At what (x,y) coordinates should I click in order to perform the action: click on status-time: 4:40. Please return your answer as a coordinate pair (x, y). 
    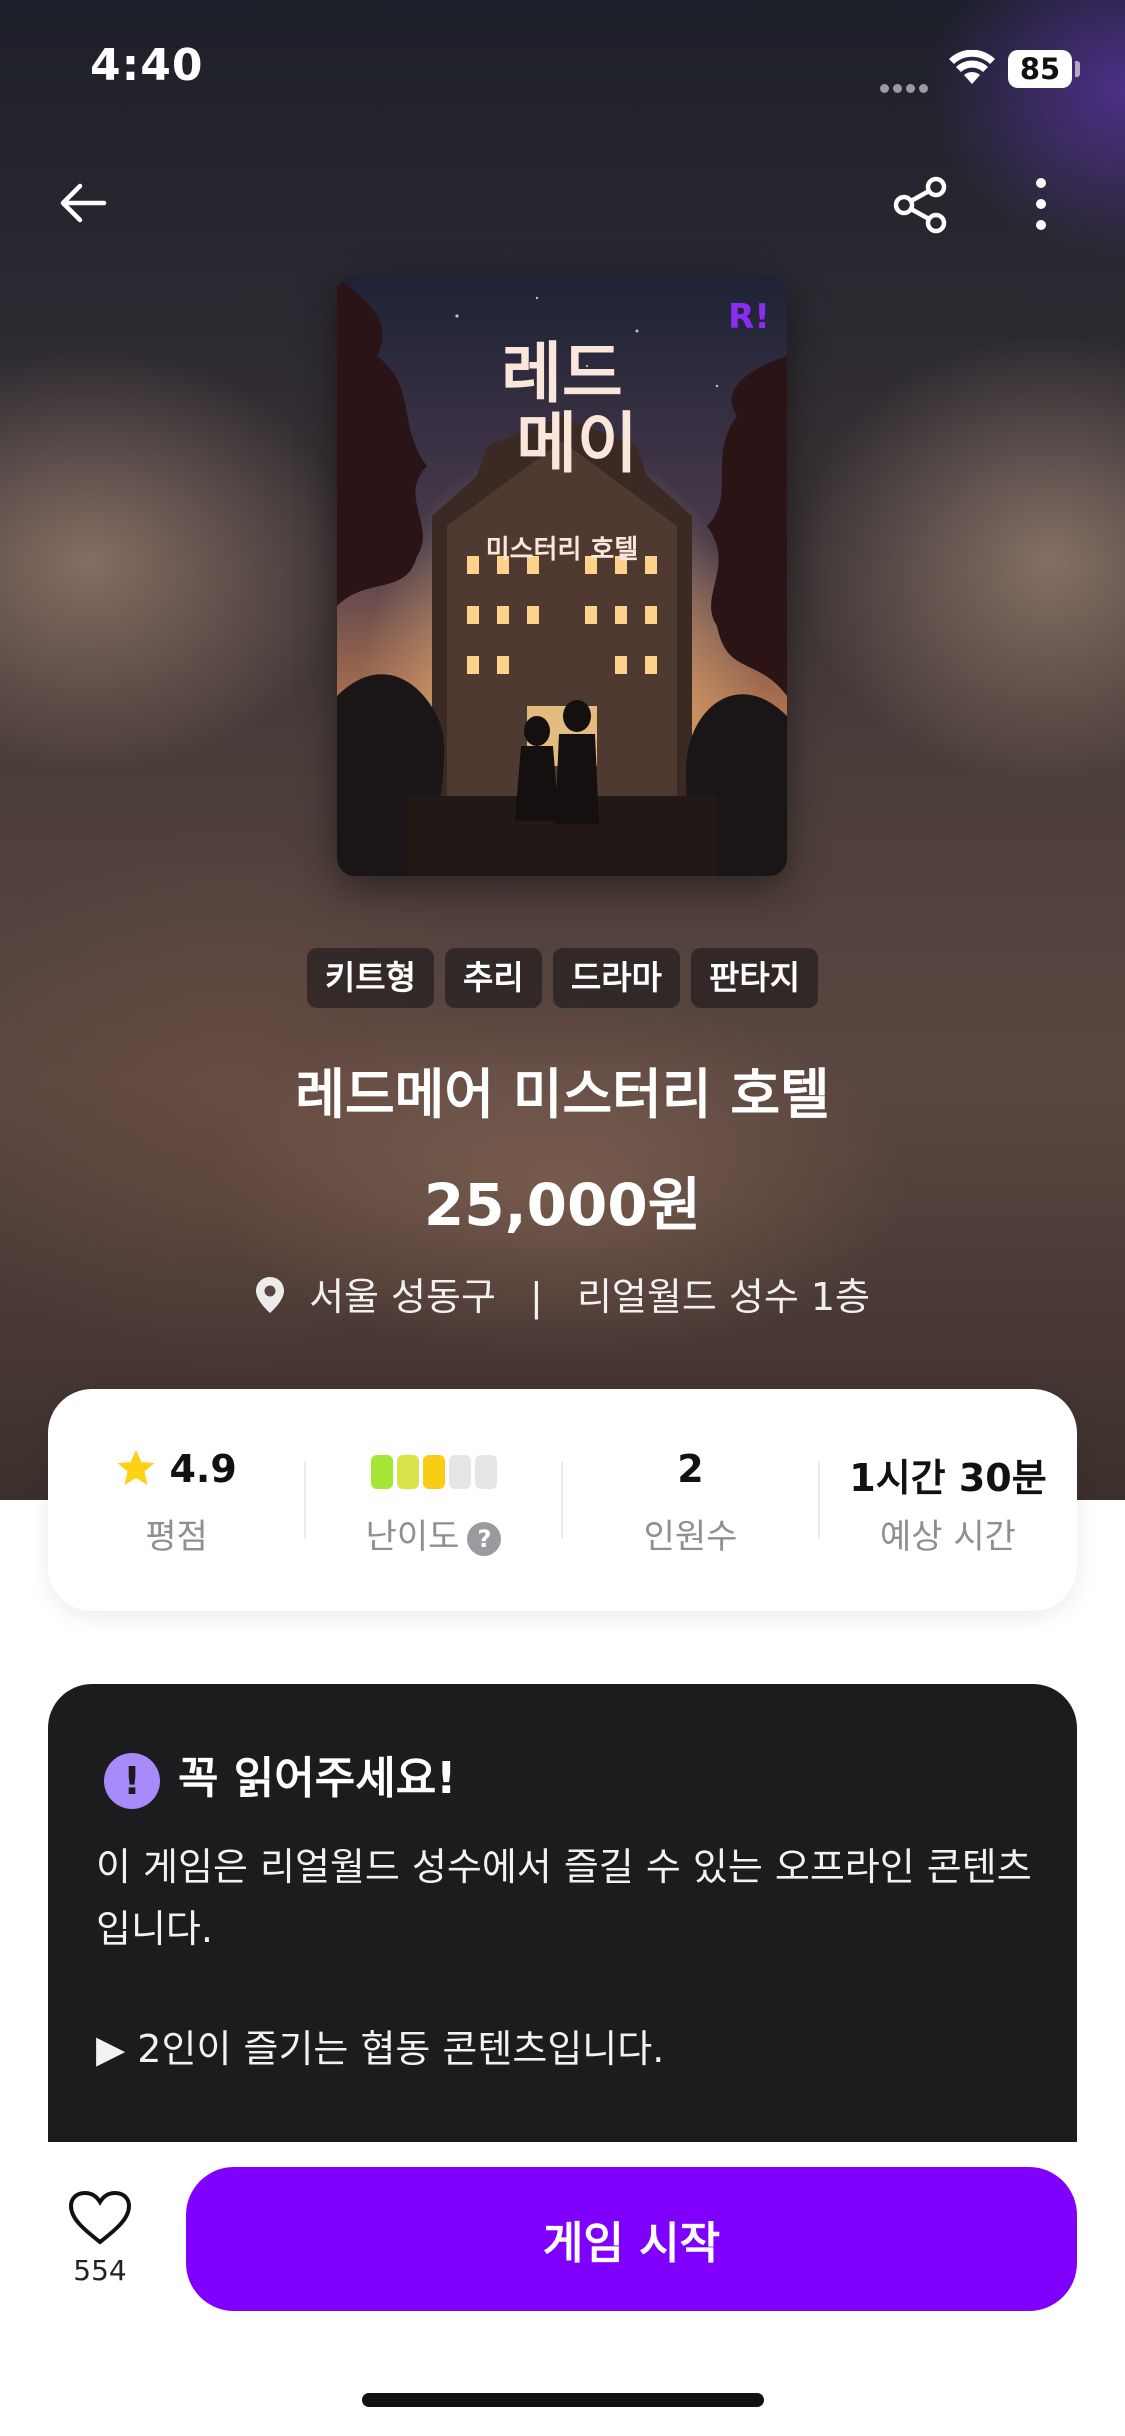
    Looking at the image, I should click on (147, 65).